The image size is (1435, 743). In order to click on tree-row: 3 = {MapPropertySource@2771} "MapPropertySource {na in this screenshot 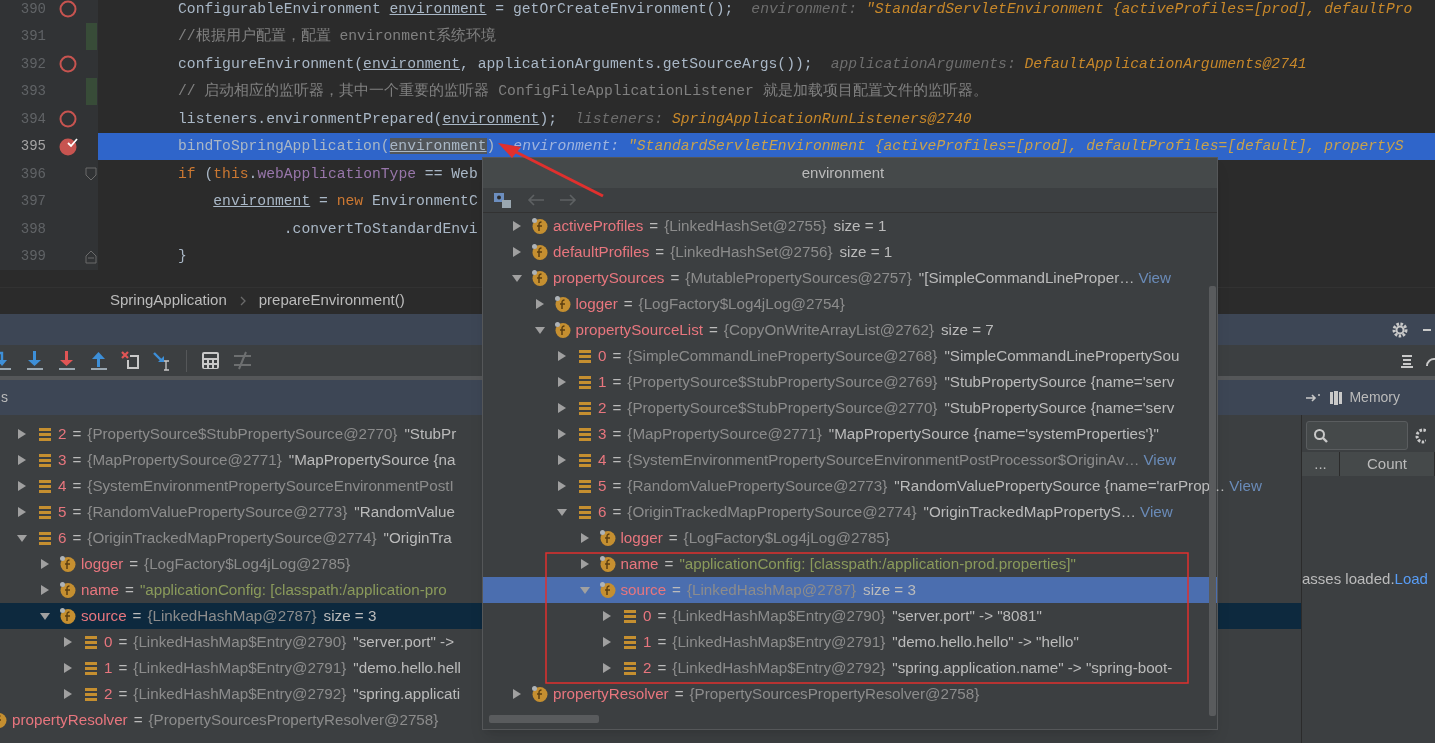, I will do `click(248, 460)`.